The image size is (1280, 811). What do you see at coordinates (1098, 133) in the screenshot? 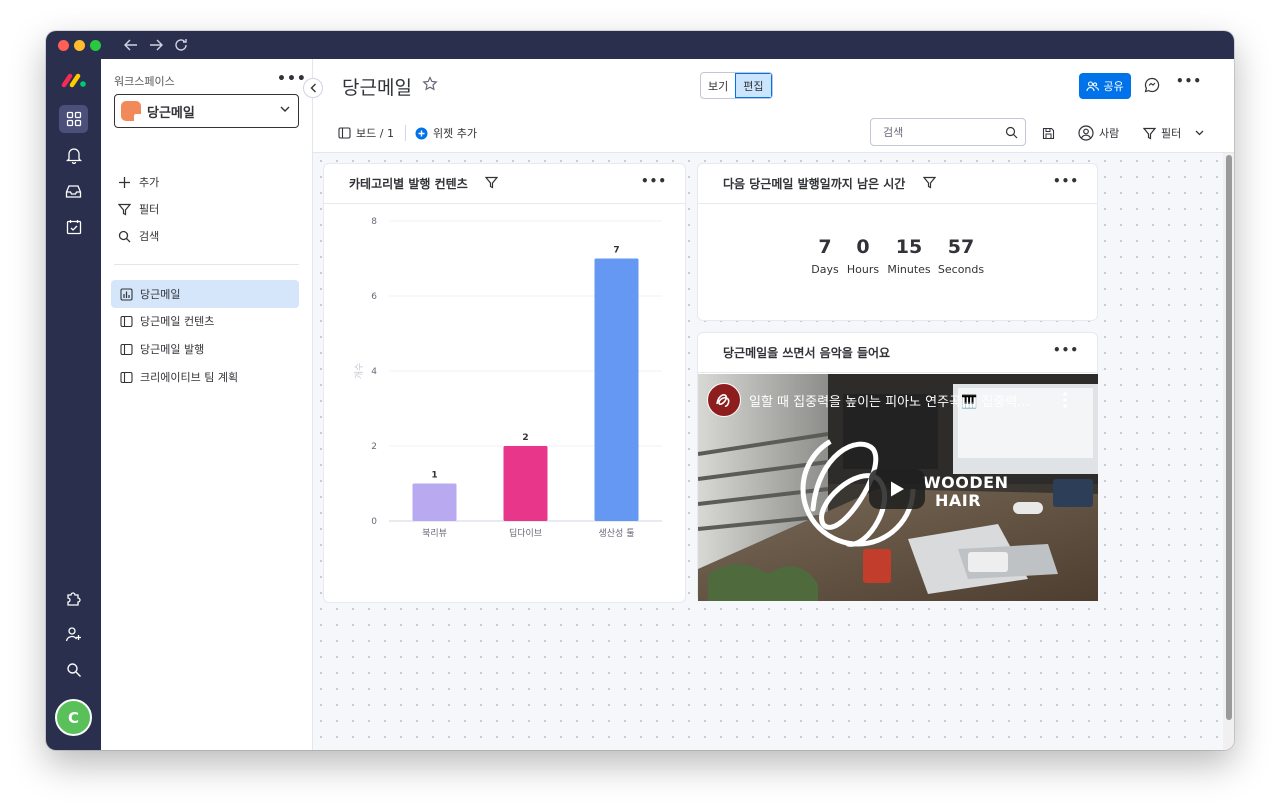
I see `person-filter-button: 사람` at bounding box center [1098, 133].